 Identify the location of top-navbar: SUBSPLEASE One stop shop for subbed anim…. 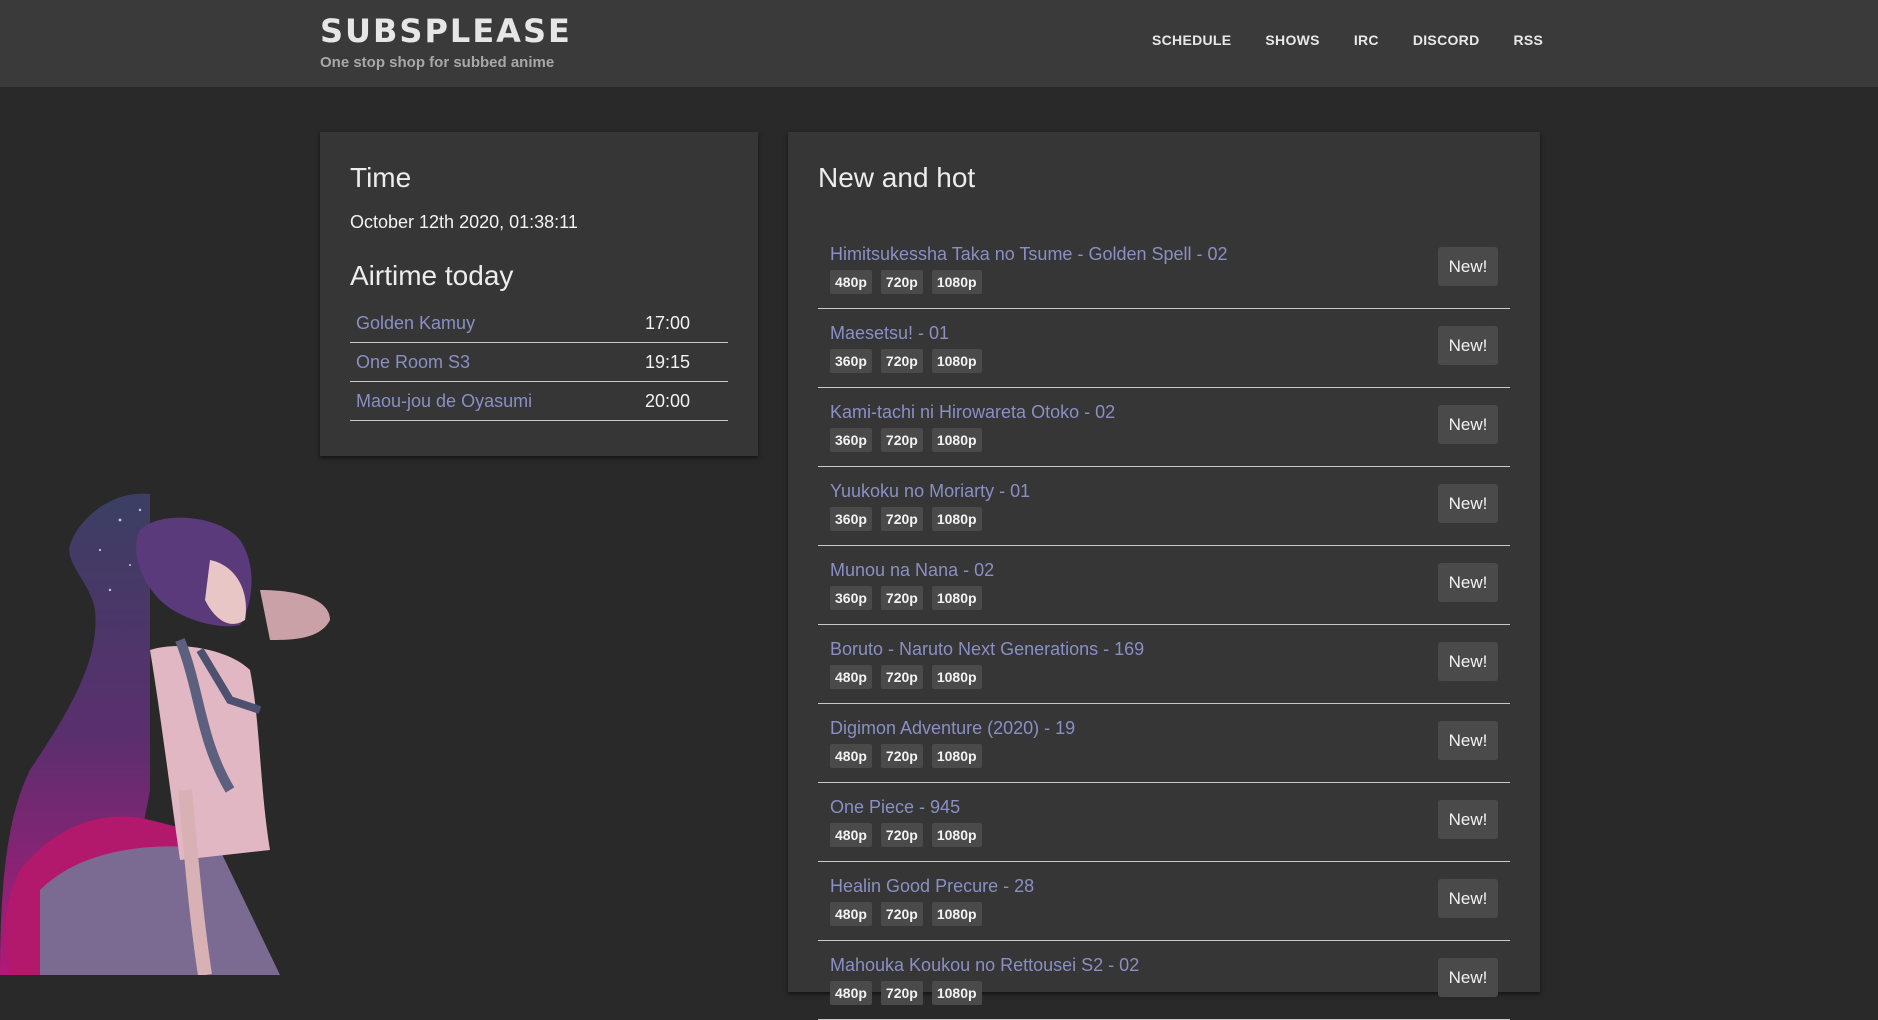
(939, 43).